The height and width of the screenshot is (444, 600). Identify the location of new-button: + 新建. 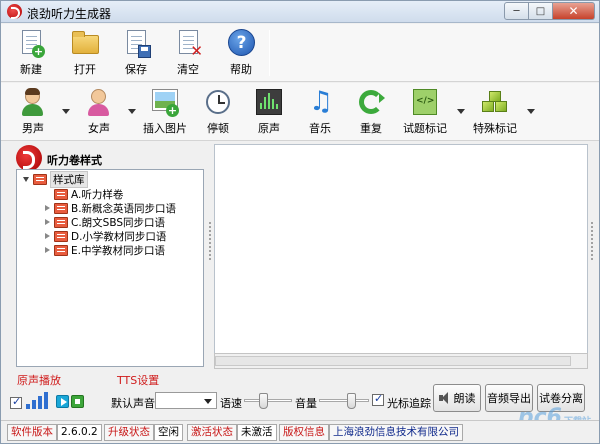
(31, 53).